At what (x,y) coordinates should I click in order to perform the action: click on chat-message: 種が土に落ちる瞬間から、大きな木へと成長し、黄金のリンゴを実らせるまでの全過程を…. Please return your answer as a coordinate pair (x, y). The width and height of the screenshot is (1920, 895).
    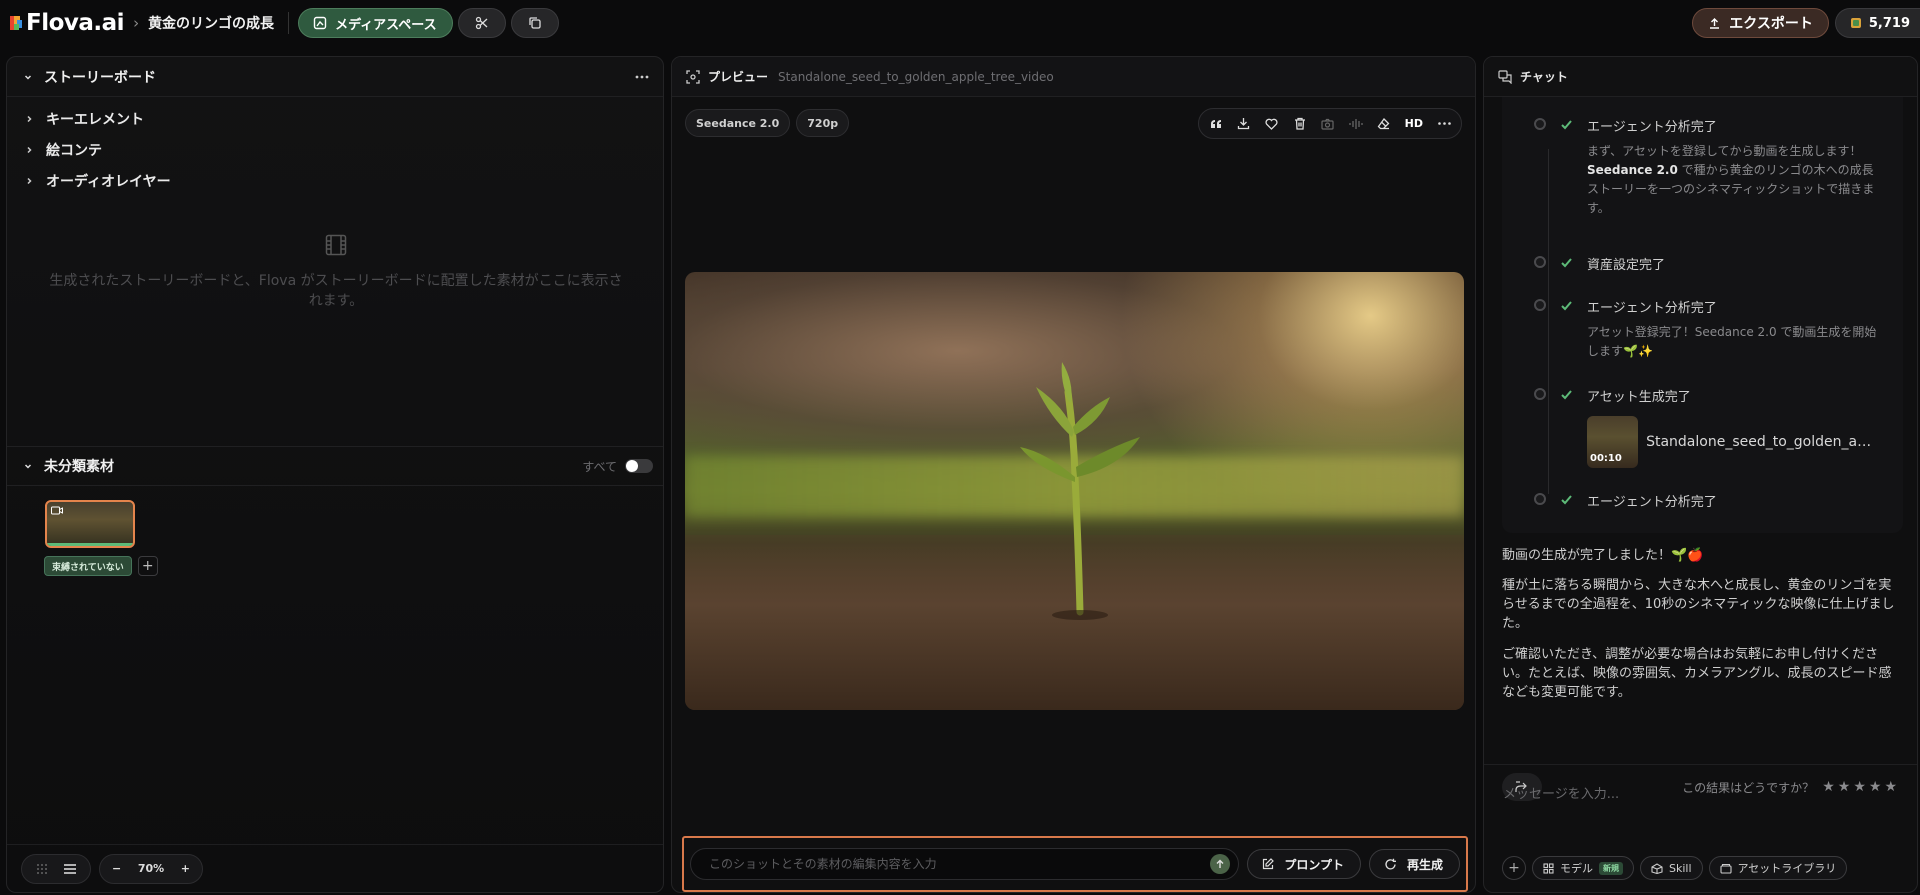
    Looking at the image, I should click on (1698, 604).